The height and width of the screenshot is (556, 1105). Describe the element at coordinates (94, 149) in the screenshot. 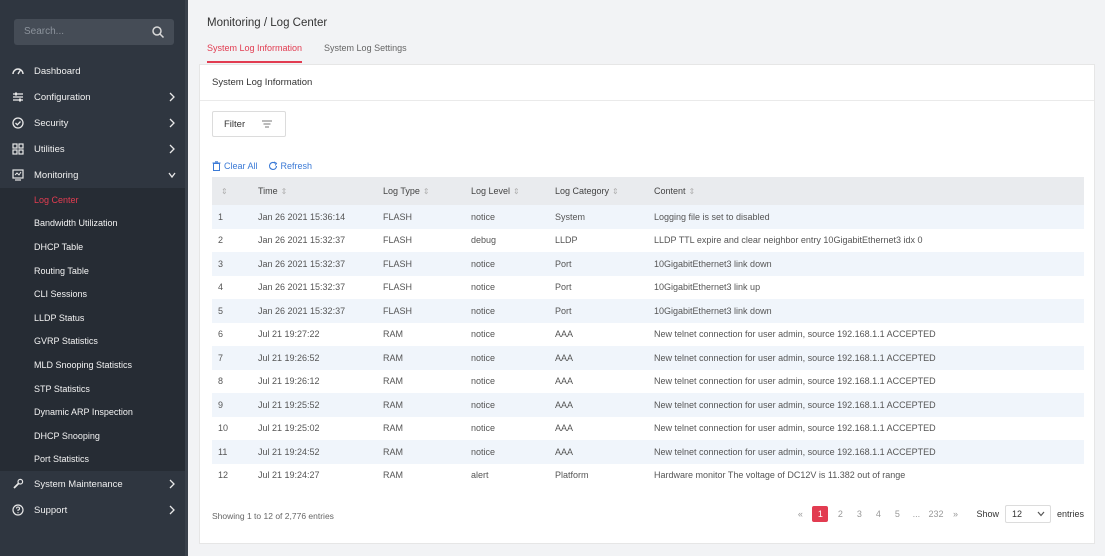

I see `sidebar-item-utilities: Utilities` at that location.